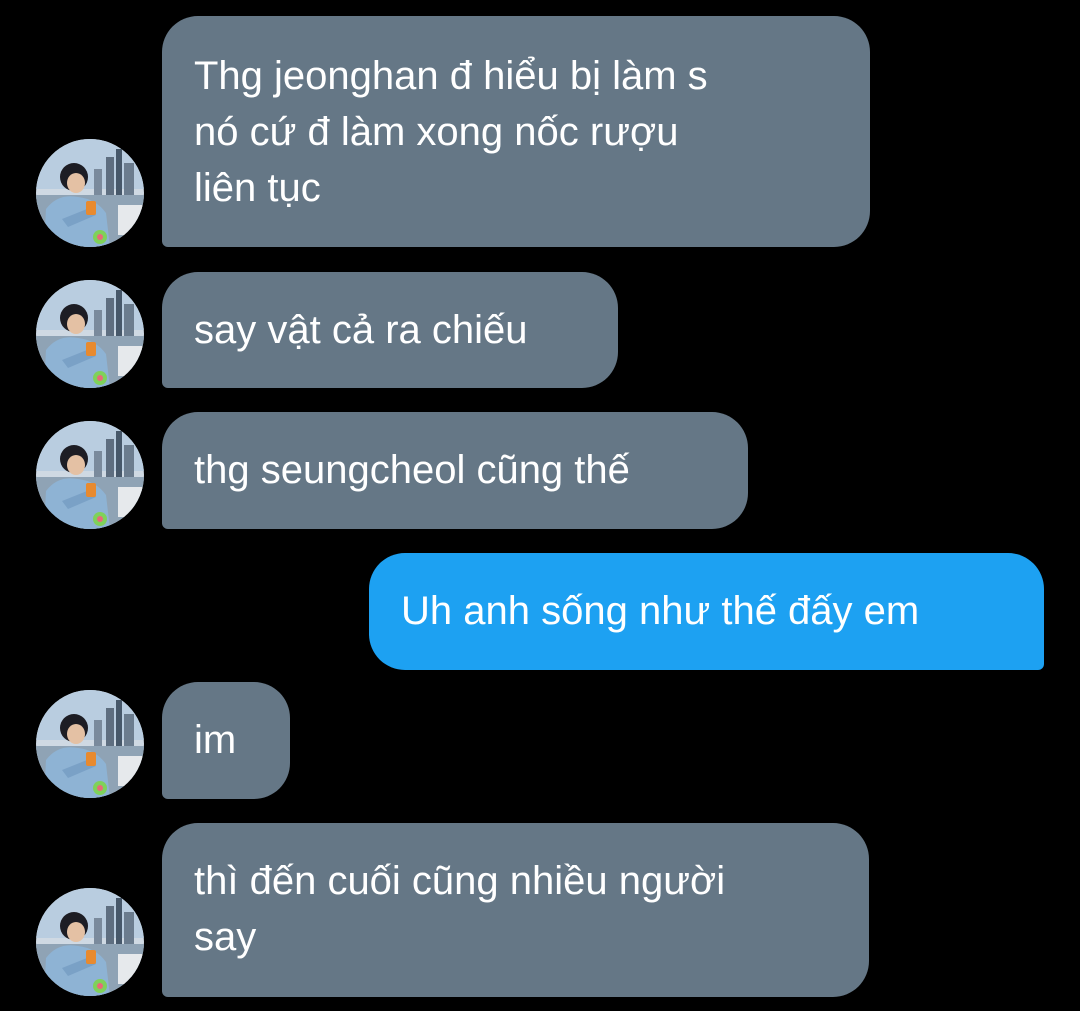 This screenshot has height=1011, width=1080. What do you see at coordinates (226, 740) in the screenshot?
I see `message-bubble-incoming: im` at bounding box center [226, 740].